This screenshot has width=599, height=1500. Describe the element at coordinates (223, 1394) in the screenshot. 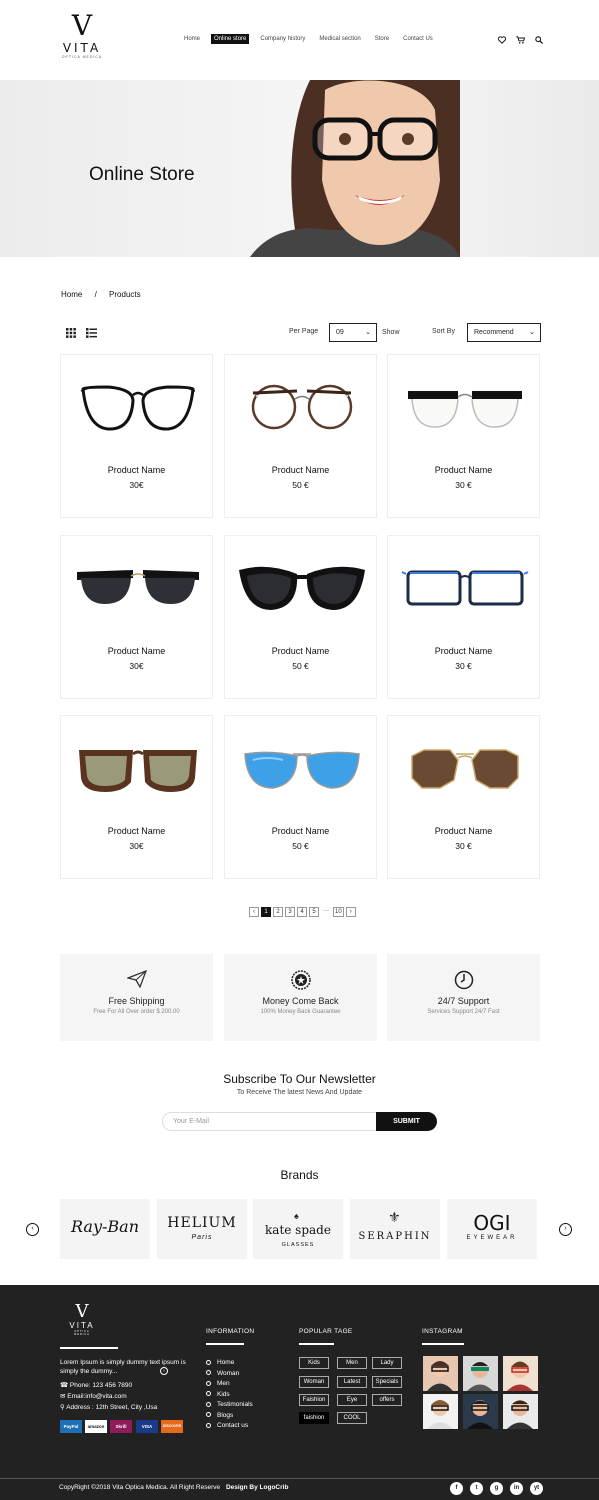

I see `footer-link-label: Kids` at that location.